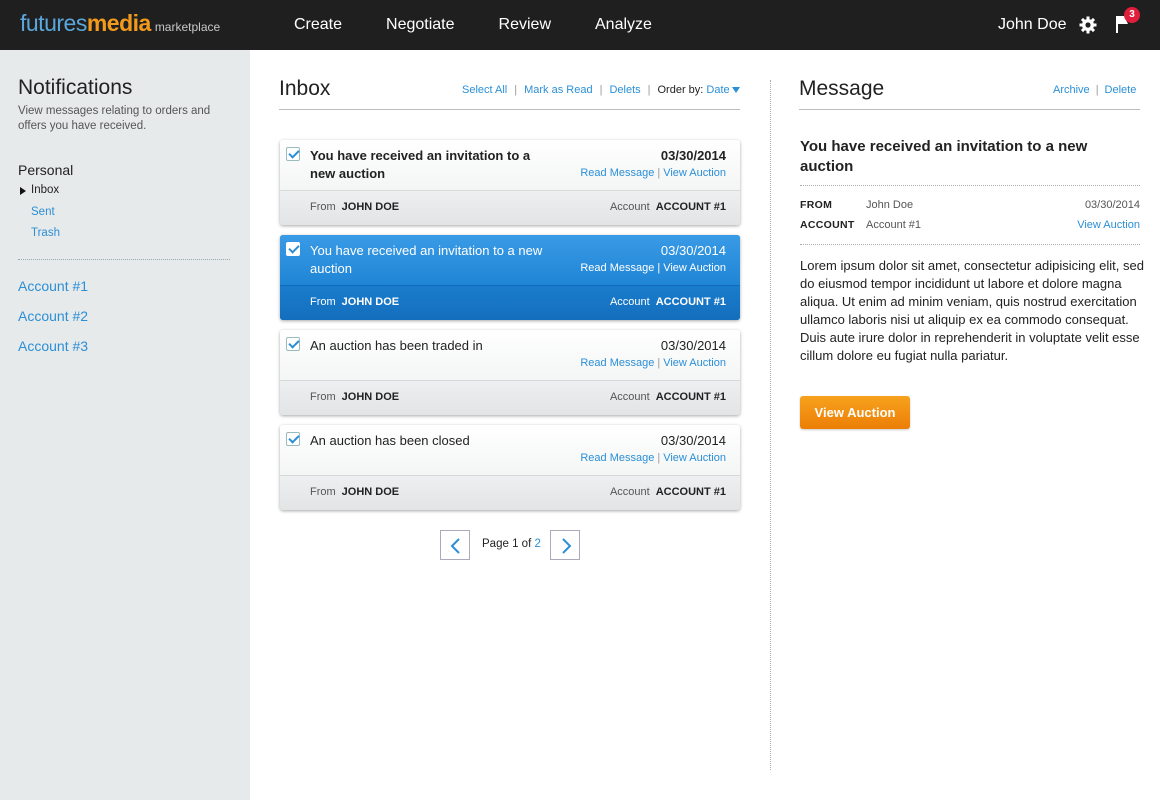 This screenshot has height=800, width=1160. Describe the element at coordinates (1032, 25) in the screenshot. I see `user-name: John Doe` at that location.